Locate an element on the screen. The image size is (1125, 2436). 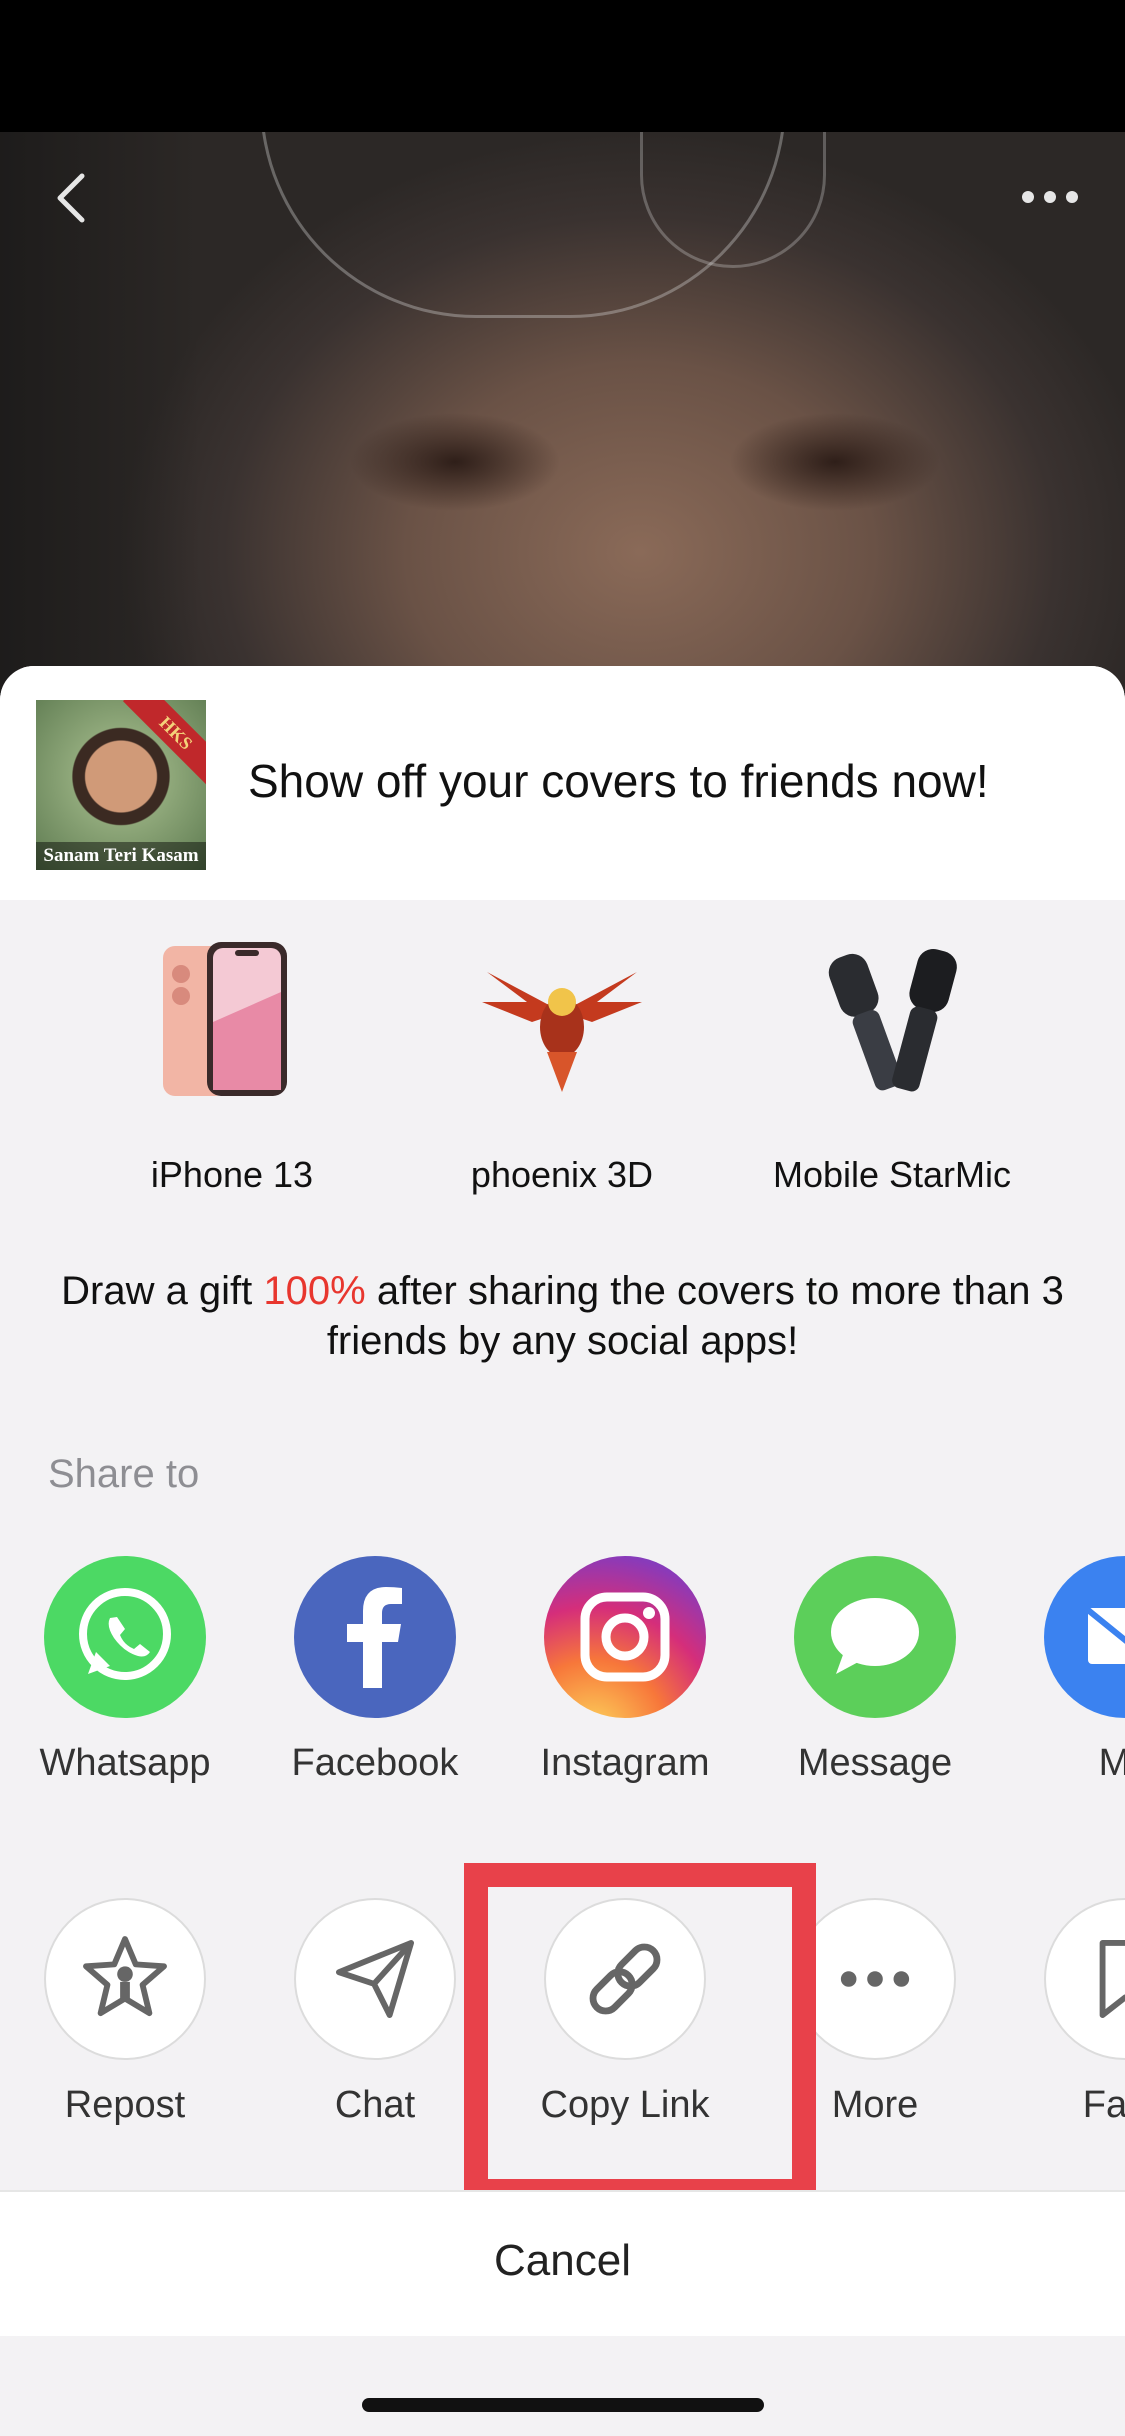
share-facebook: Facebook is located at coordinates (375, 1670).